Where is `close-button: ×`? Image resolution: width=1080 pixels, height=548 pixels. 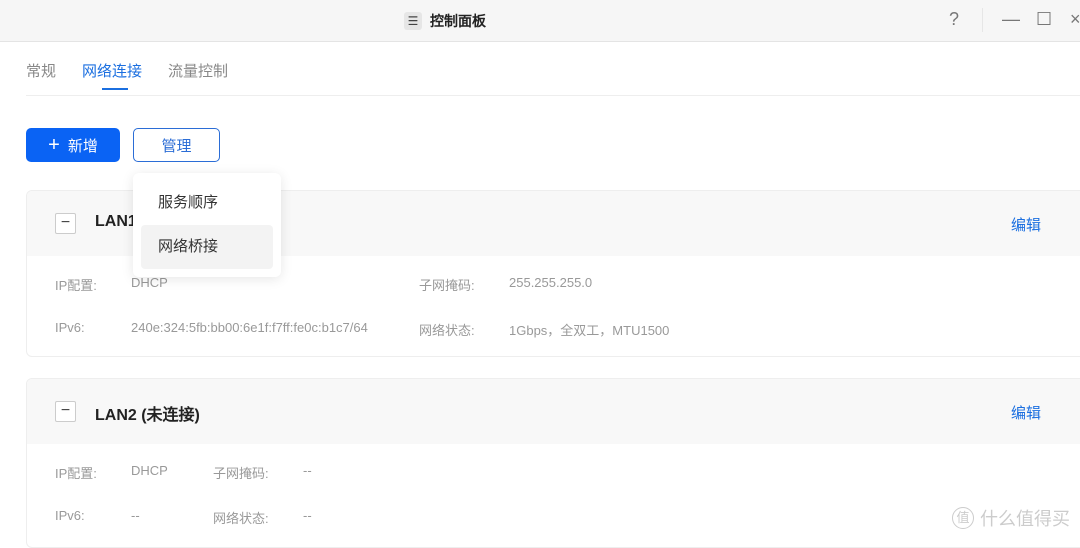
close-button: × is located at coordinates (1075, 19).